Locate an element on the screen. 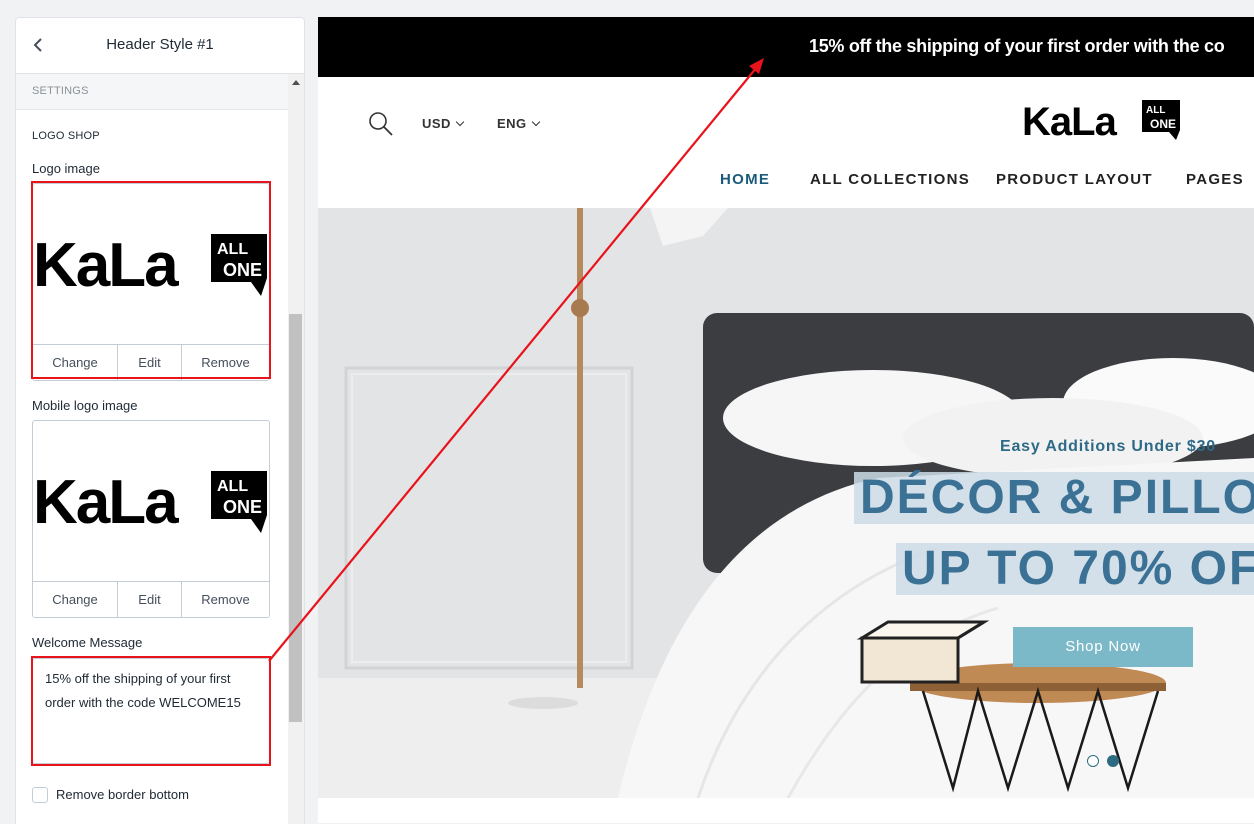 The height and width of the screenshot is (824, 1254). nav-pages: PAGES is located at coordinates (1215, 179).